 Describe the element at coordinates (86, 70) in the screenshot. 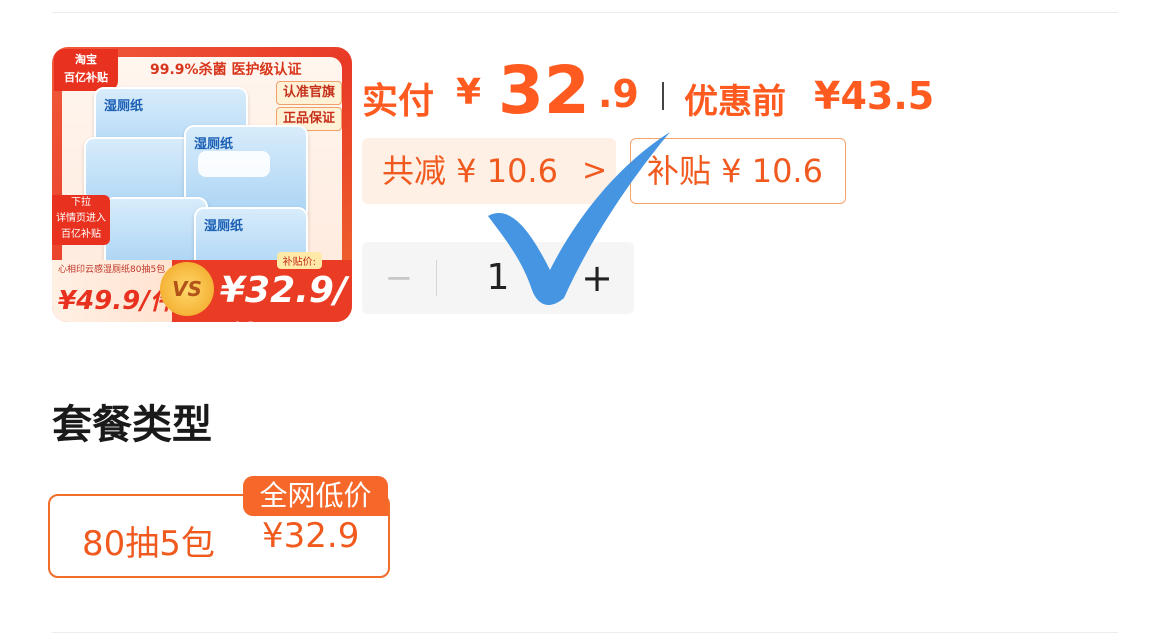

I see `image-brand-label: 淘宝 百亿补贴` at that location.